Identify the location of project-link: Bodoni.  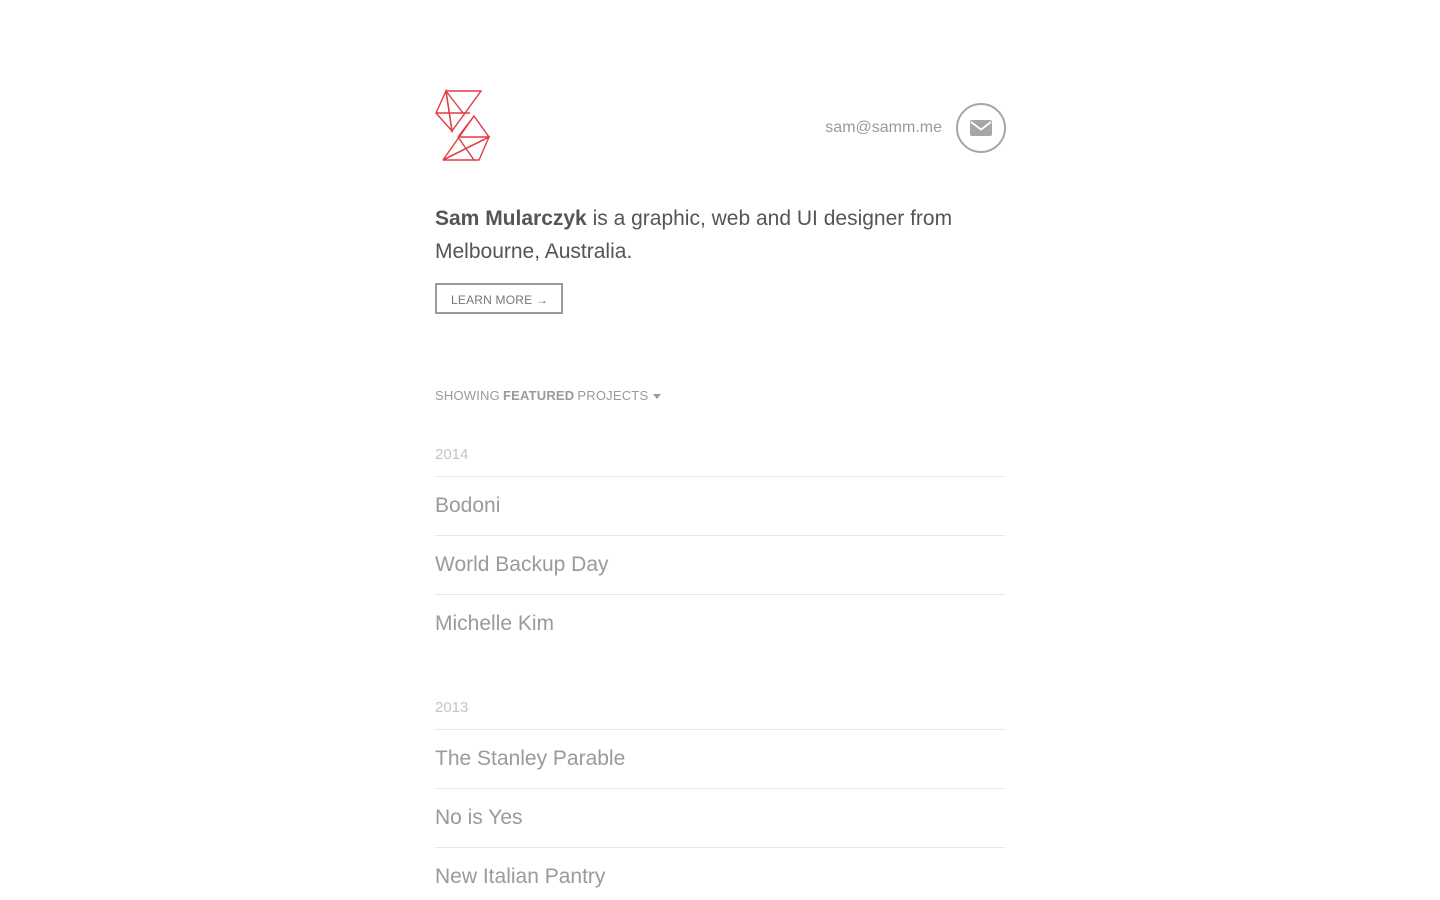
(720, 505).